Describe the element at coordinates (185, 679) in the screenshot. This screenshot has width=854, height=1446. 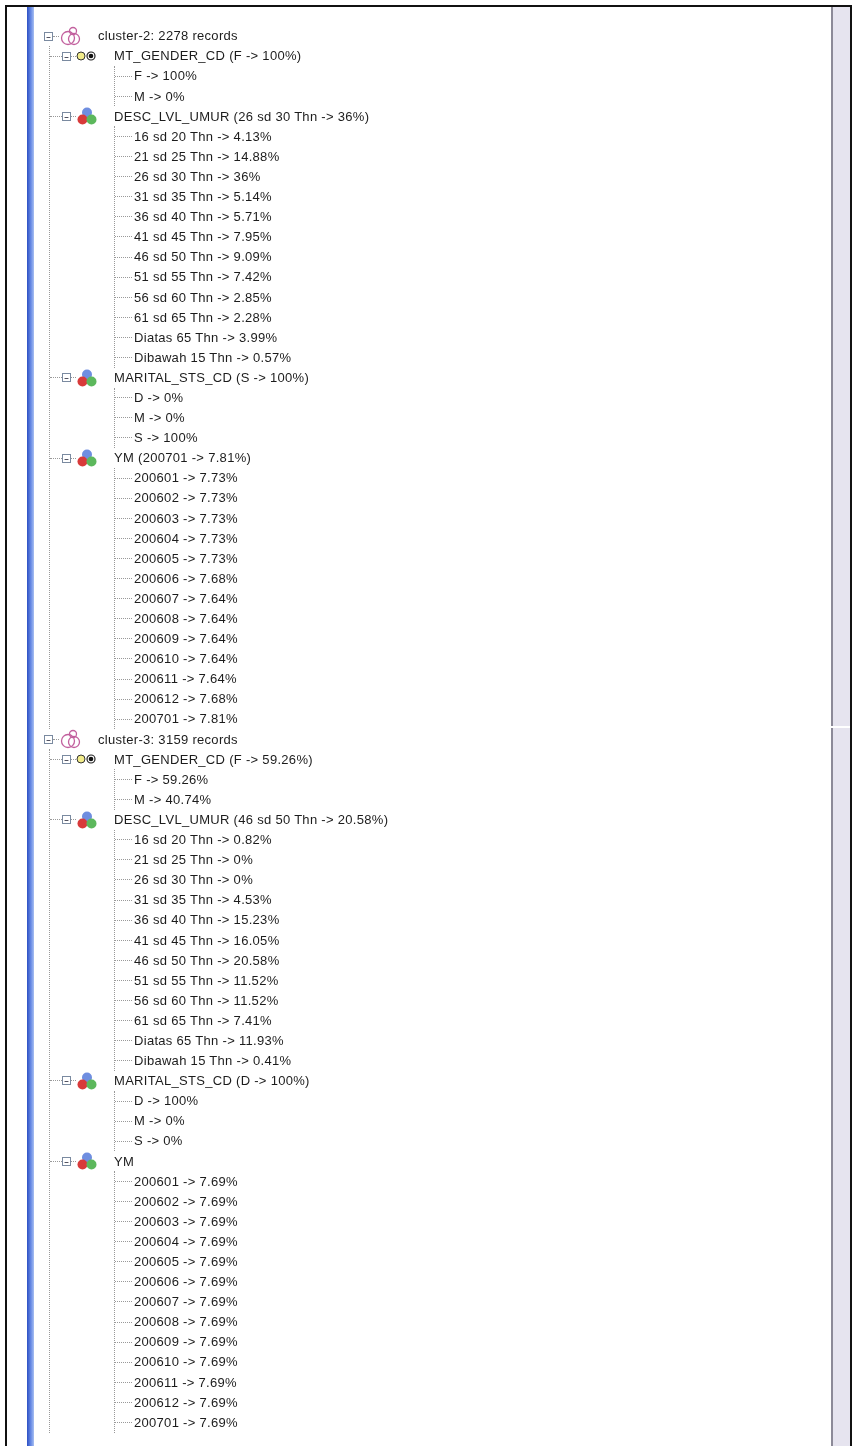
I see `tree-node-label: 200611 -> 7.64%` at that location.